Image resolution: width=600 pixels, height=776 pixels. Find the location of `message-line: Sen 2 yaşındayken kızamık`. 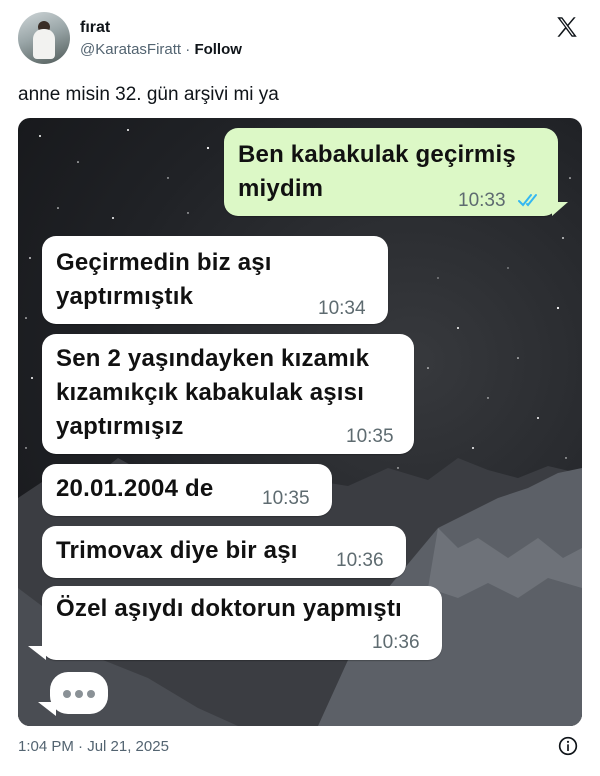

message-line: Sen 2 yaşındayken kızamık is located at coordinates (213, 358).